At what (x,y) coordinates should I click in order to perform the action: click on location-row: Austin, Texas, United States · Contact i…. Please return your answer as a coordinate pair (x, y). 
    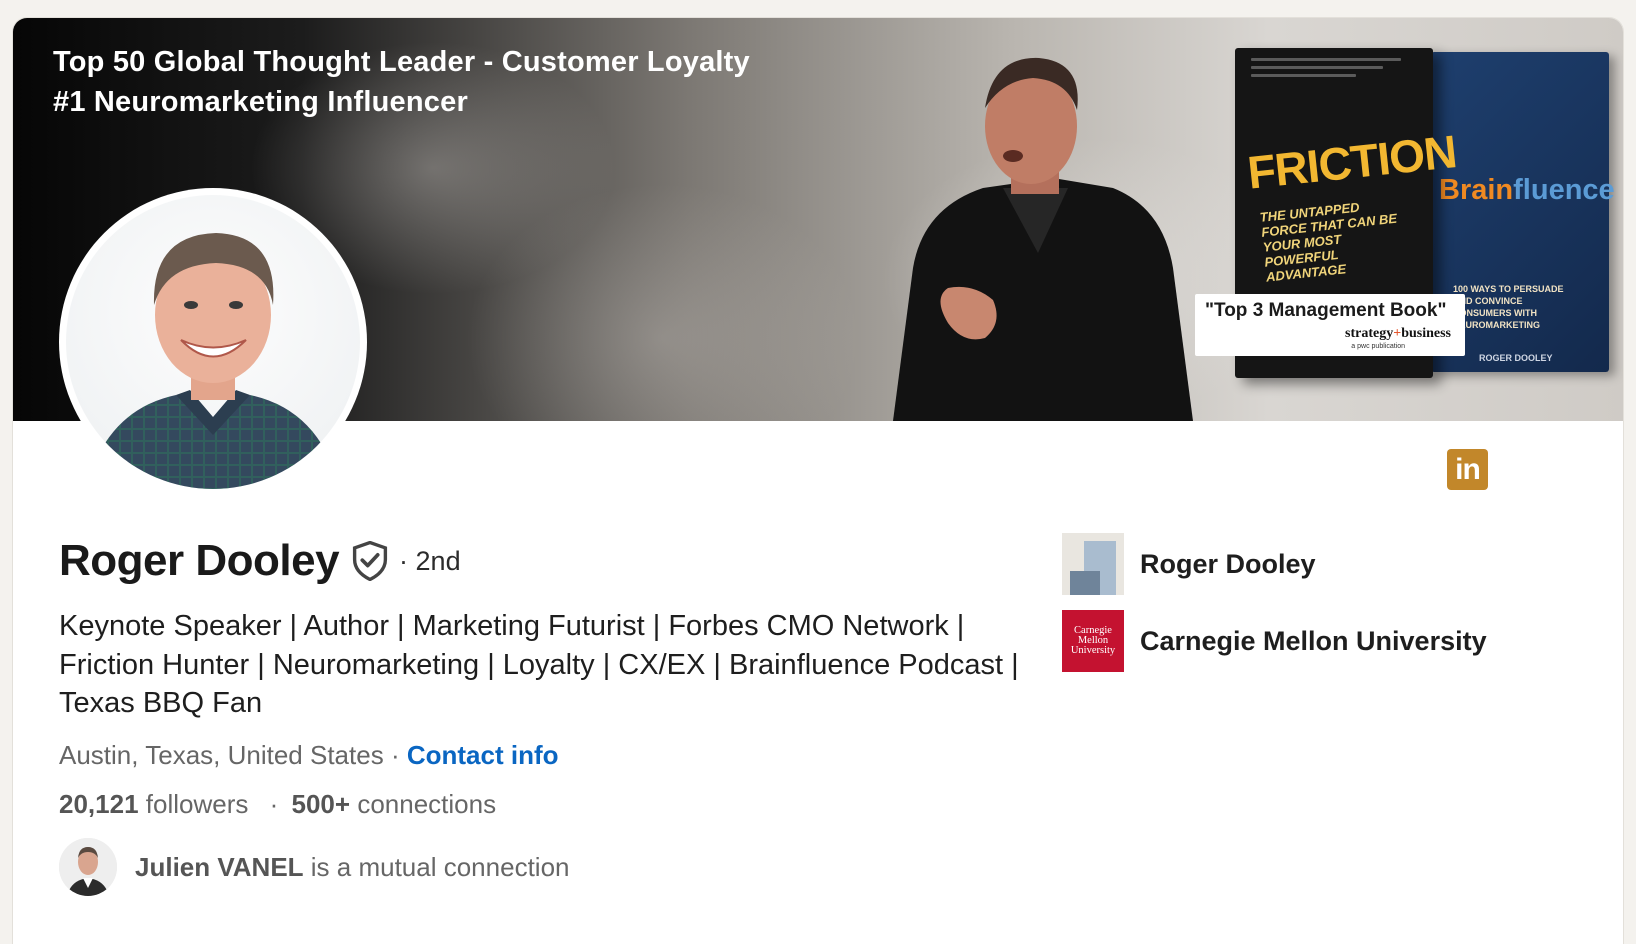
    Looking at the image, I should click on (309, 755).